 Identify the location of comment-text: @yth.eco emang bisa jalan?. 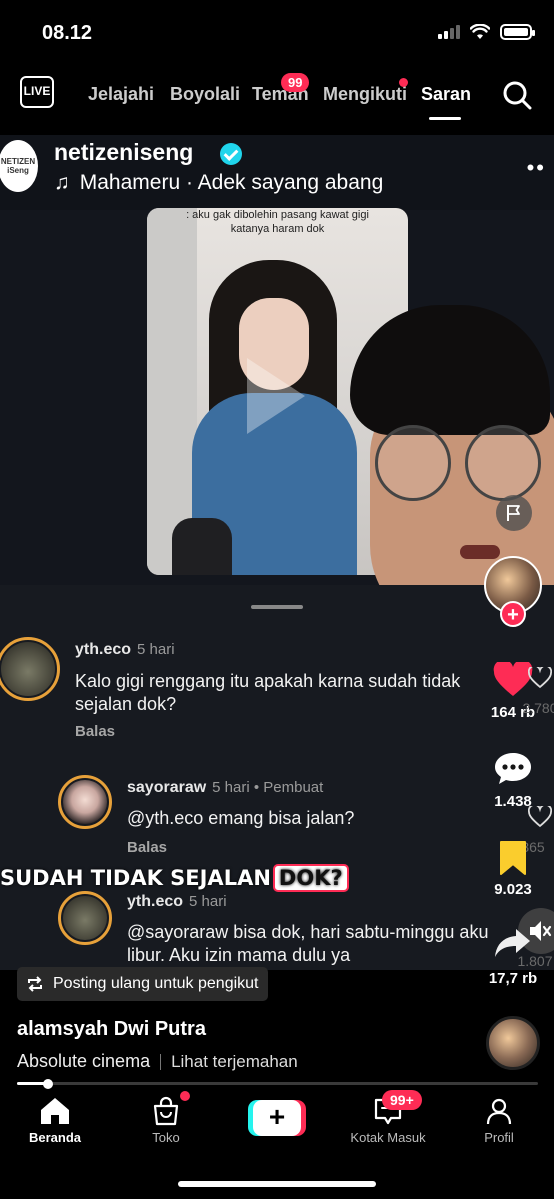
(241, 818).